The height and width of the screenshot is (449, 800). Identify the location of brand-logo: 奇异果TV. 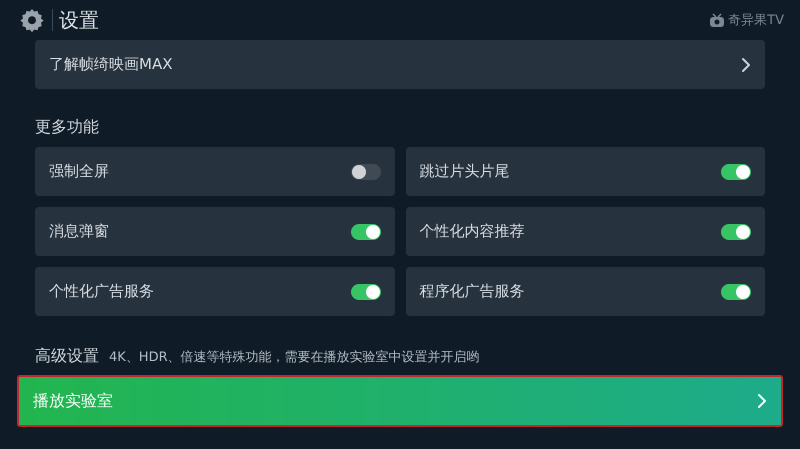
(756, 20).